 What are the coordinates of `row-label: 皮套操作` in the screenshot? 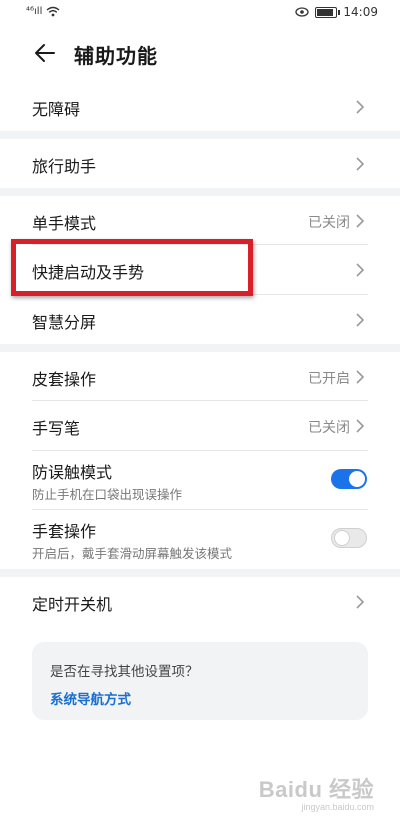 It's located at (64, 379).